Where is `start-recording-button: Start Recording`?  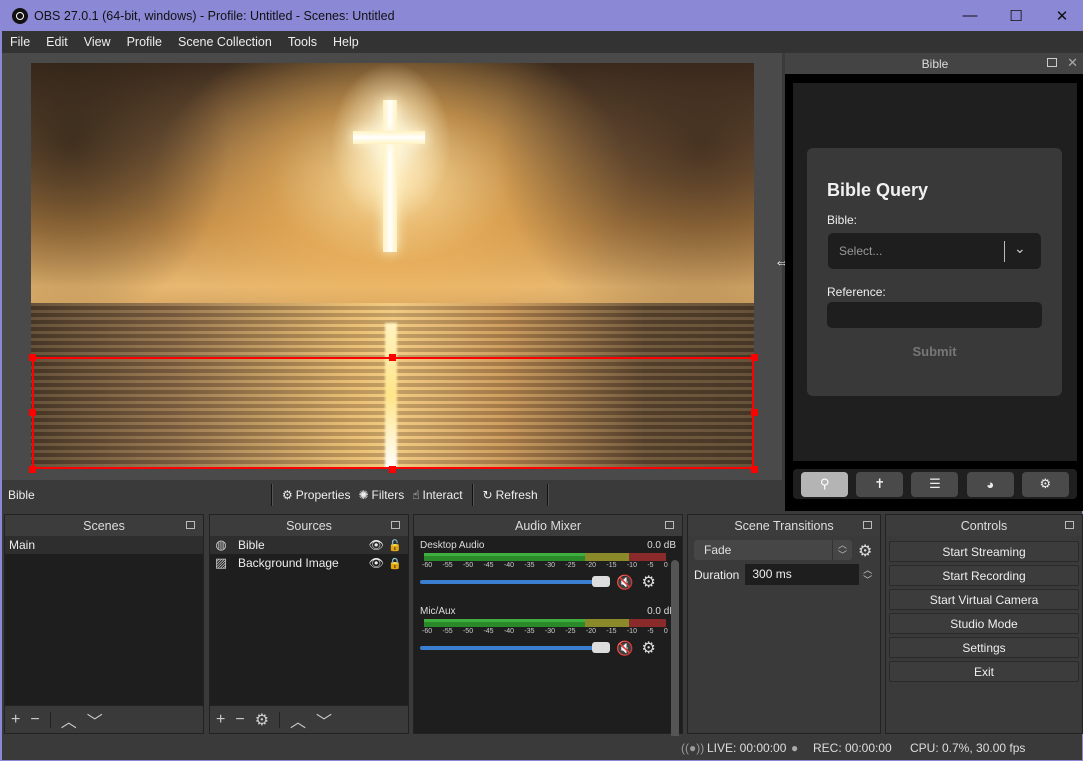 start-recording-button: Start Recording is located at coordinates (984, 575).